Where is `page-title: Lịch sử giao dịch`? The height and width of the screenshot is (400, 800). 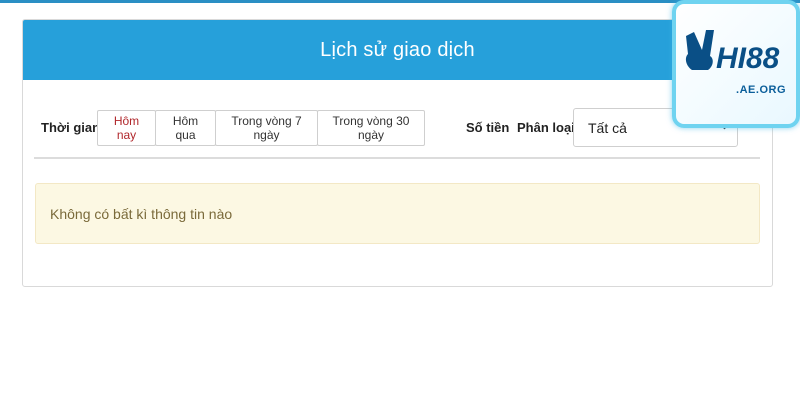
page-title: Lịch sử giao dịch is located at coordinates (397, 49).